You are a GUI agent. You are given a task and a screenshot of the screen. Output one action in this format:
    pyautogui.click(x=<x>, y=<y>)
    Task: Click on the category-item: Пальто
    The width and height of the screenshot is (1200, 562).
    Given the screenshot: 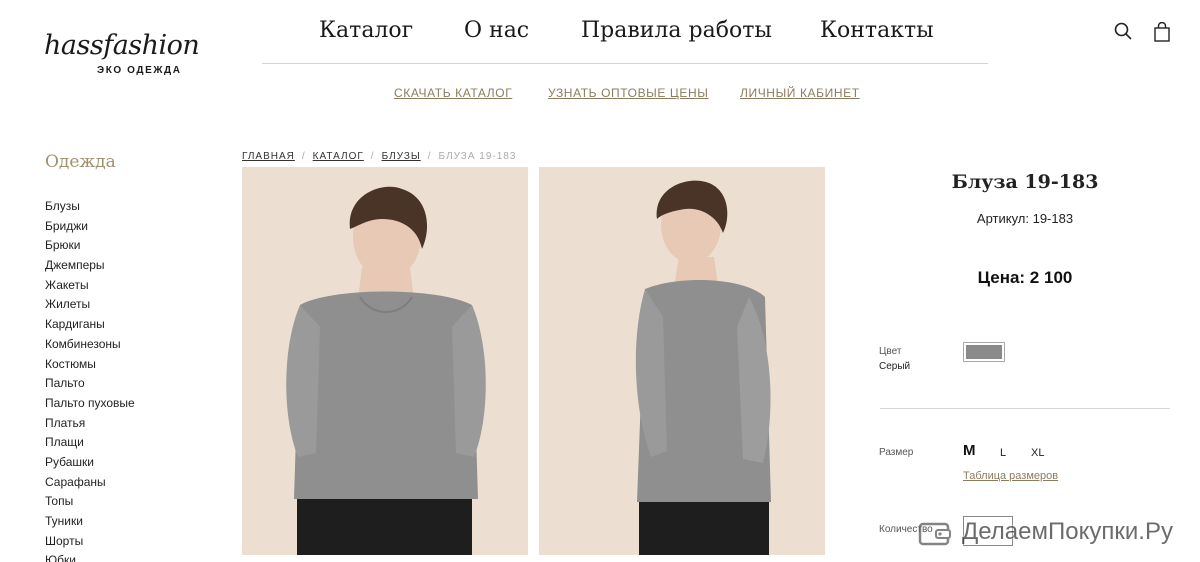 What is the action you would take?
    pyautogui.click(x=90, y=386)
    